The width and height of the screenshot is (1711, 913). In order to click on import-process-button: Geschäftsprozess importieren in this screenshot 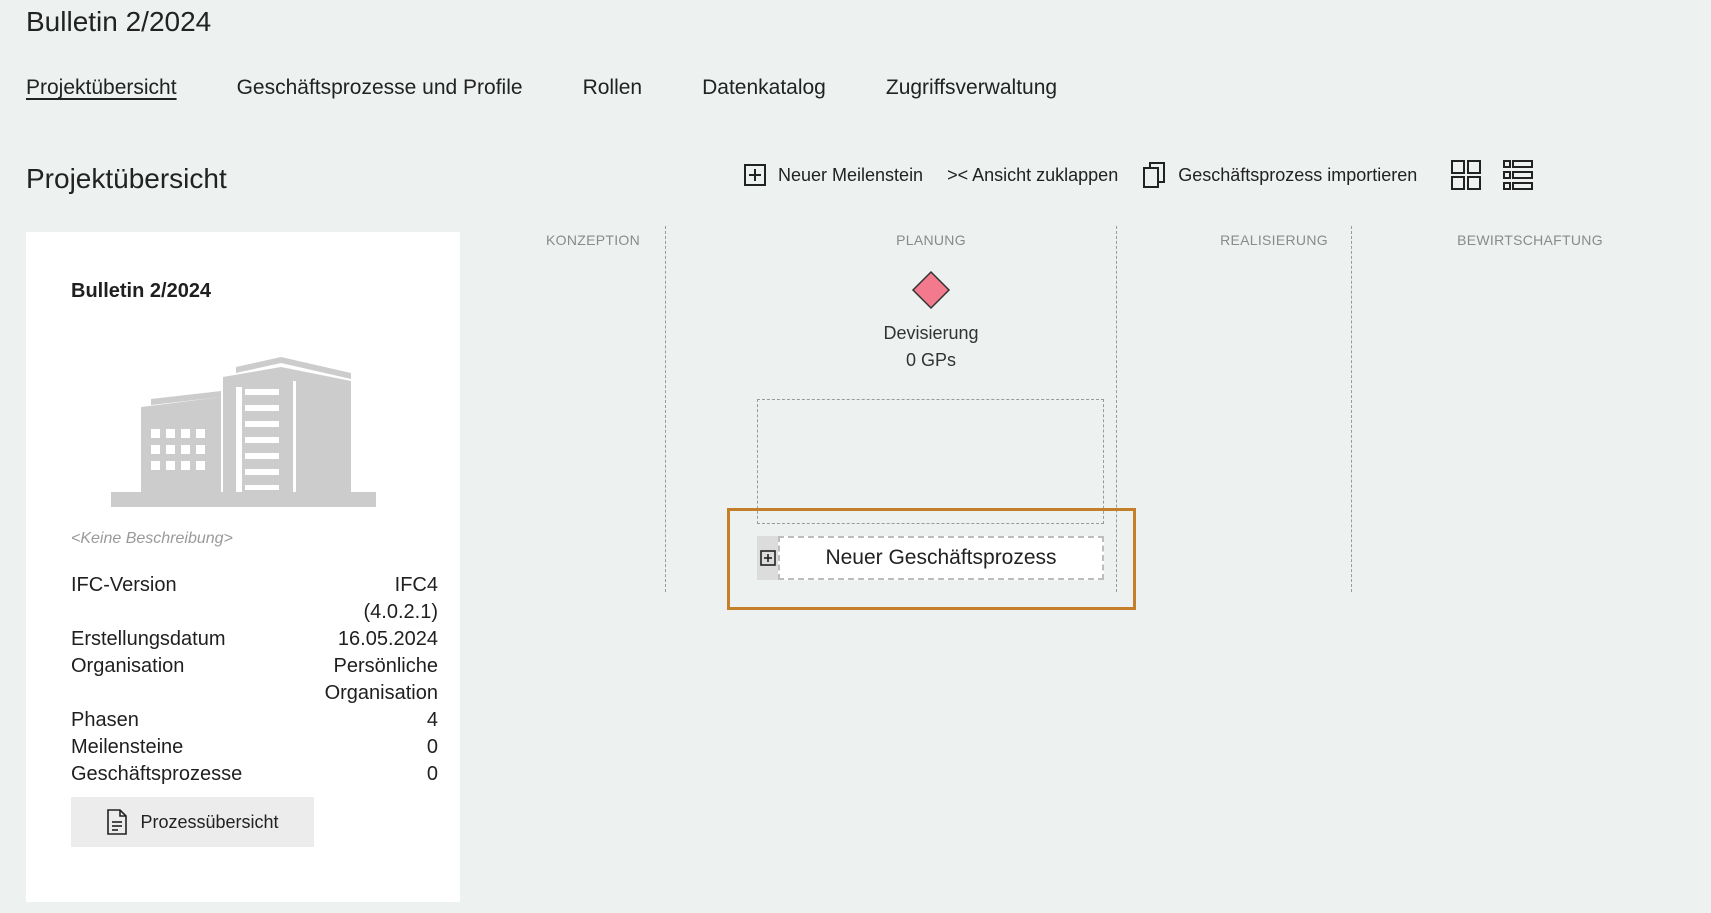, I will do `click(1279, 175)`.